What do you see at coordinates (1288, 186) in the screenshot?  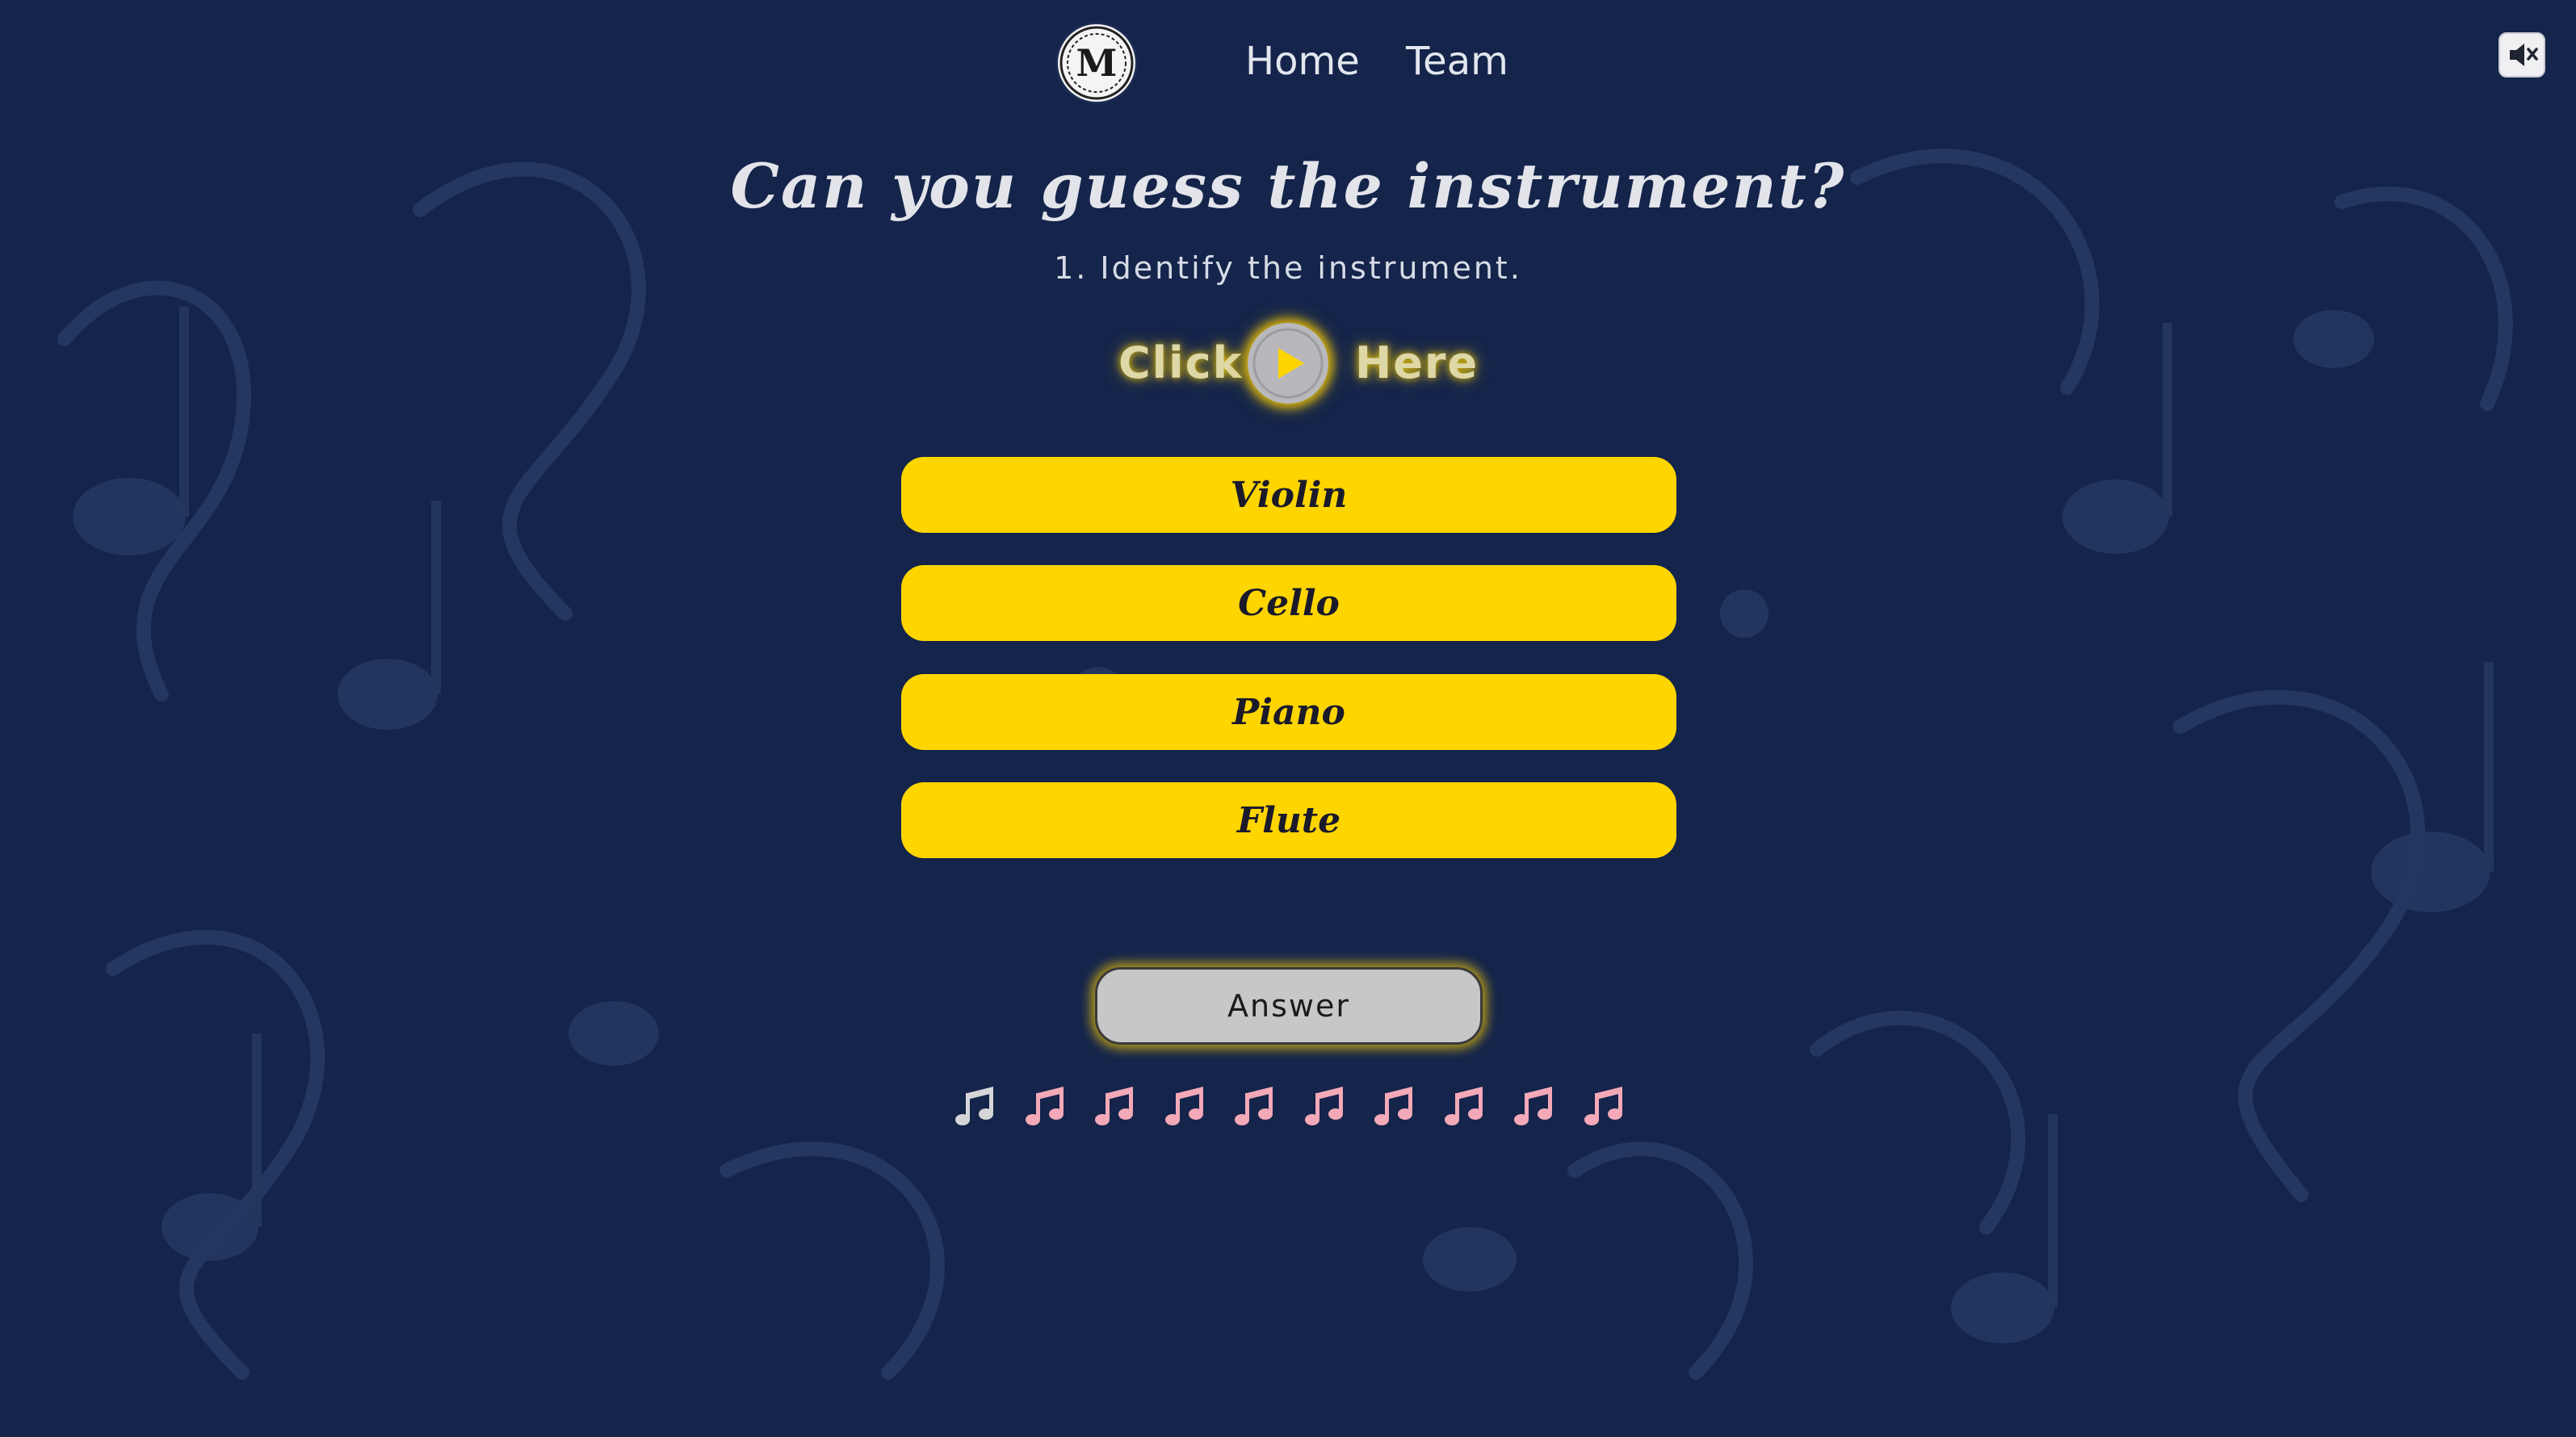 I see `page-title: Can you guess the instrument?` at bounding box center [1288, 186].